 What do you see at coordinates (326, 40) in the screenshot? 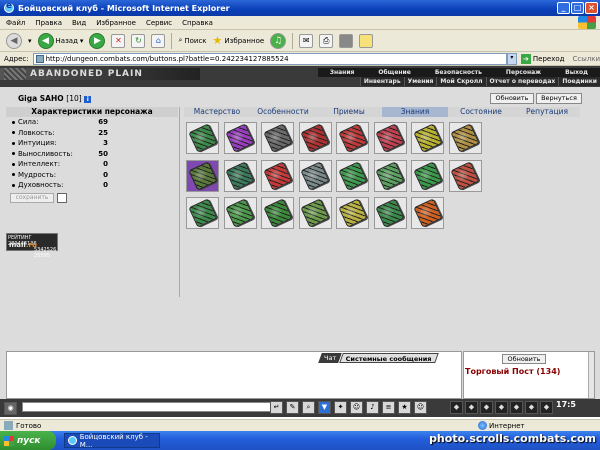
I see `print-icon: ⎙` at bounding box center [326, 40].